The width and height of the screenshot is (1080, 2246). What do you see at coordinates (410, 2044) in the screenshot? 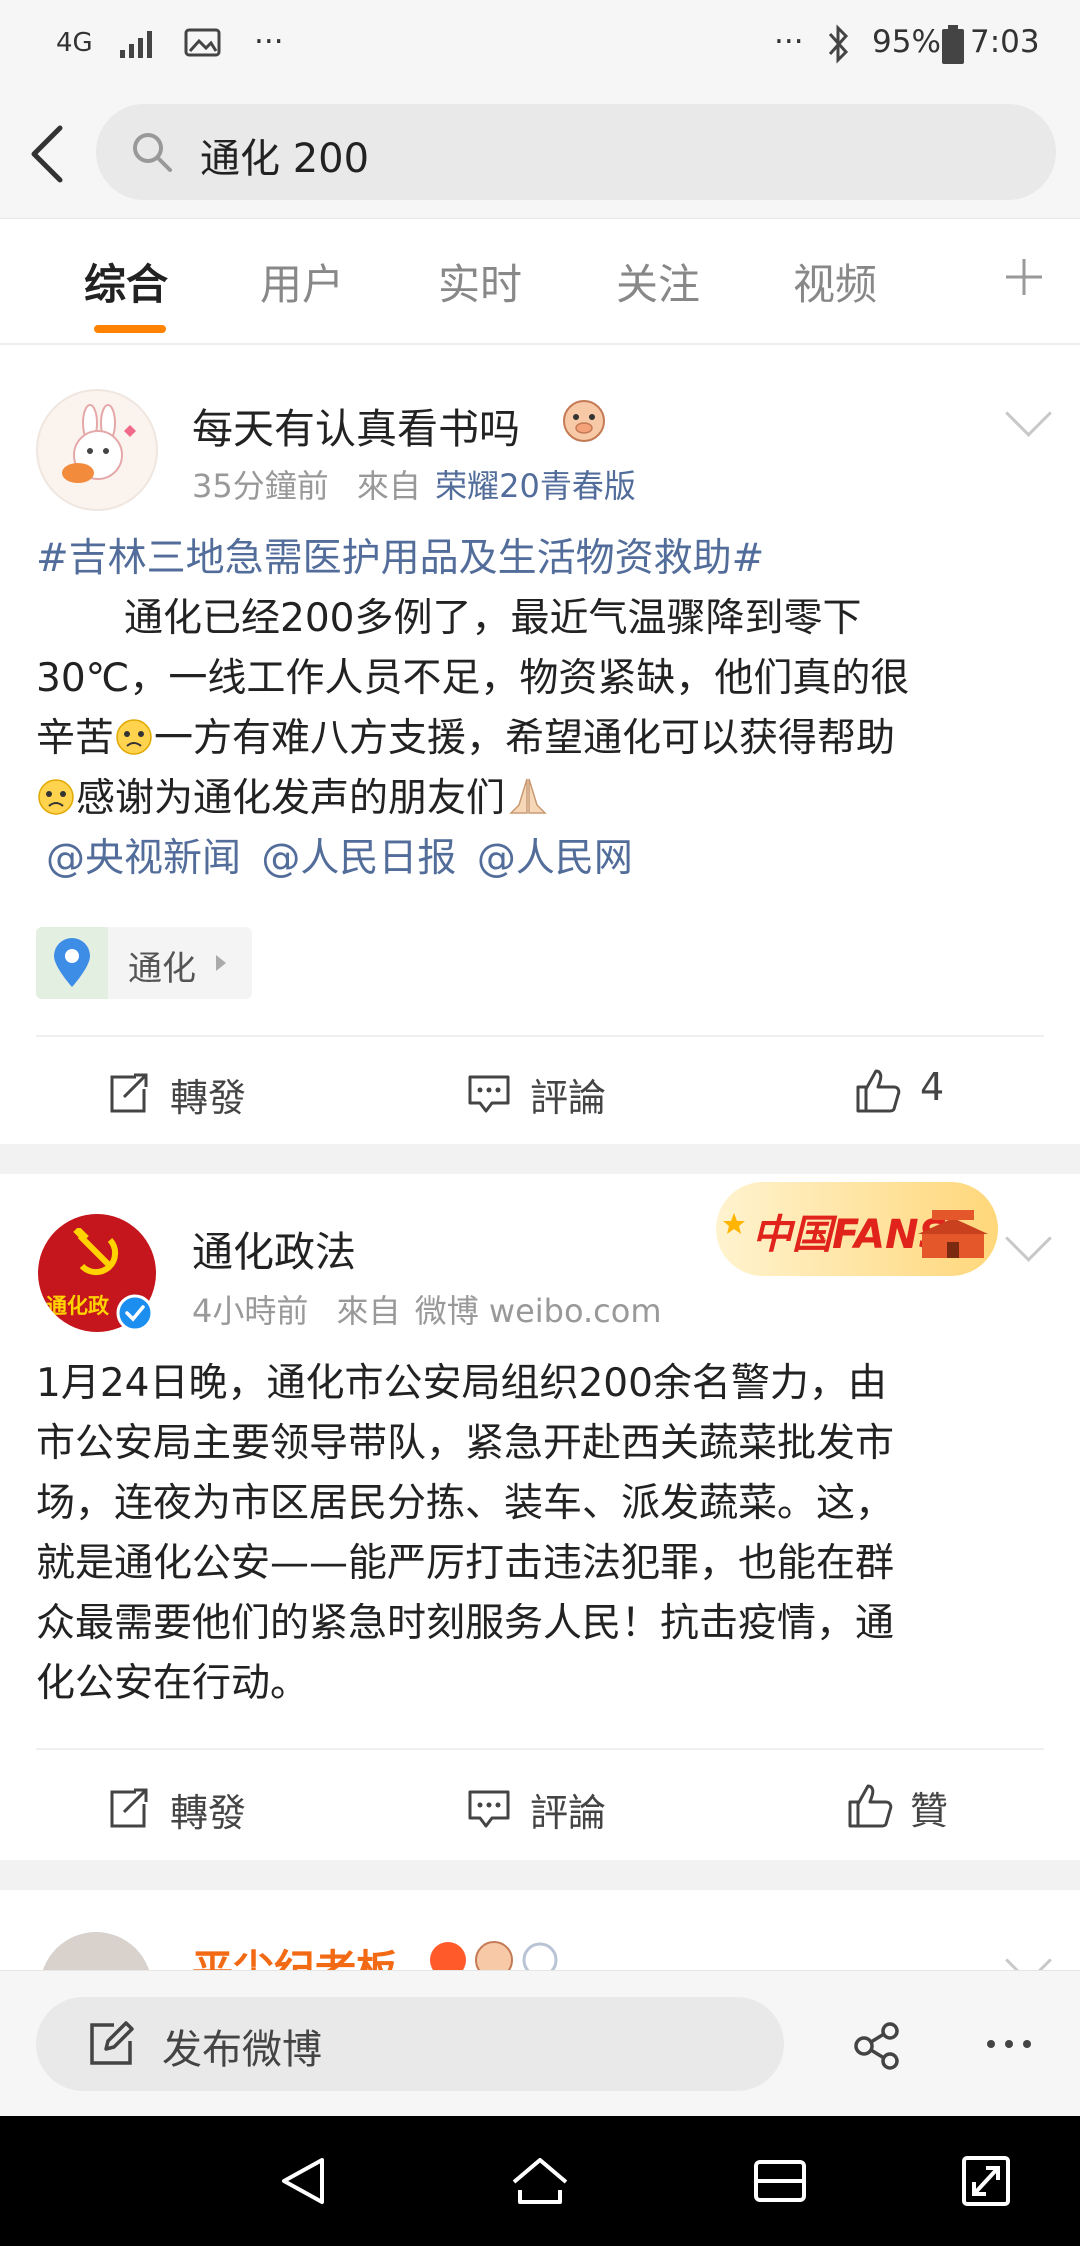
I see `compose-button: 发布微博` at bounding box center [410, 2044].